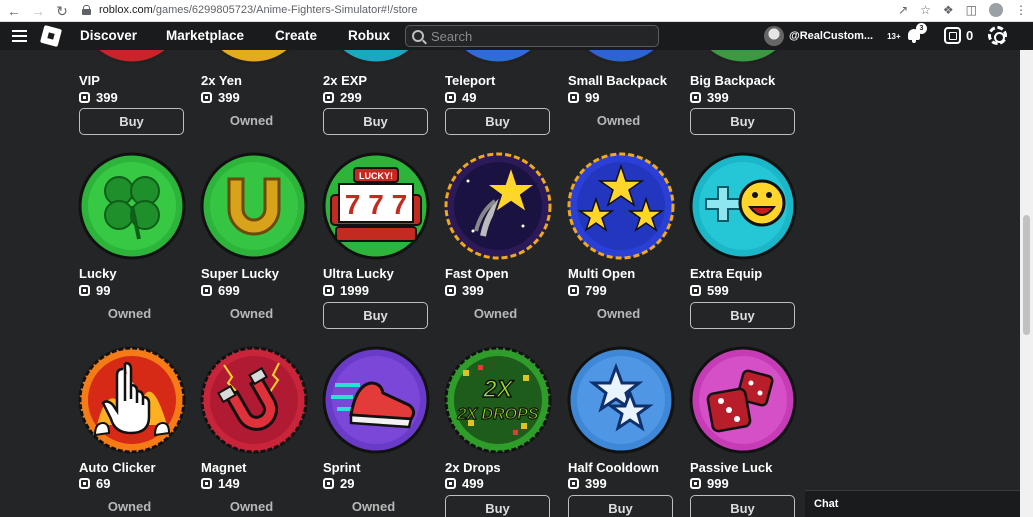 This screenshot has height=517, width=1033. I want to click on lock-icon, so click(86, 10).